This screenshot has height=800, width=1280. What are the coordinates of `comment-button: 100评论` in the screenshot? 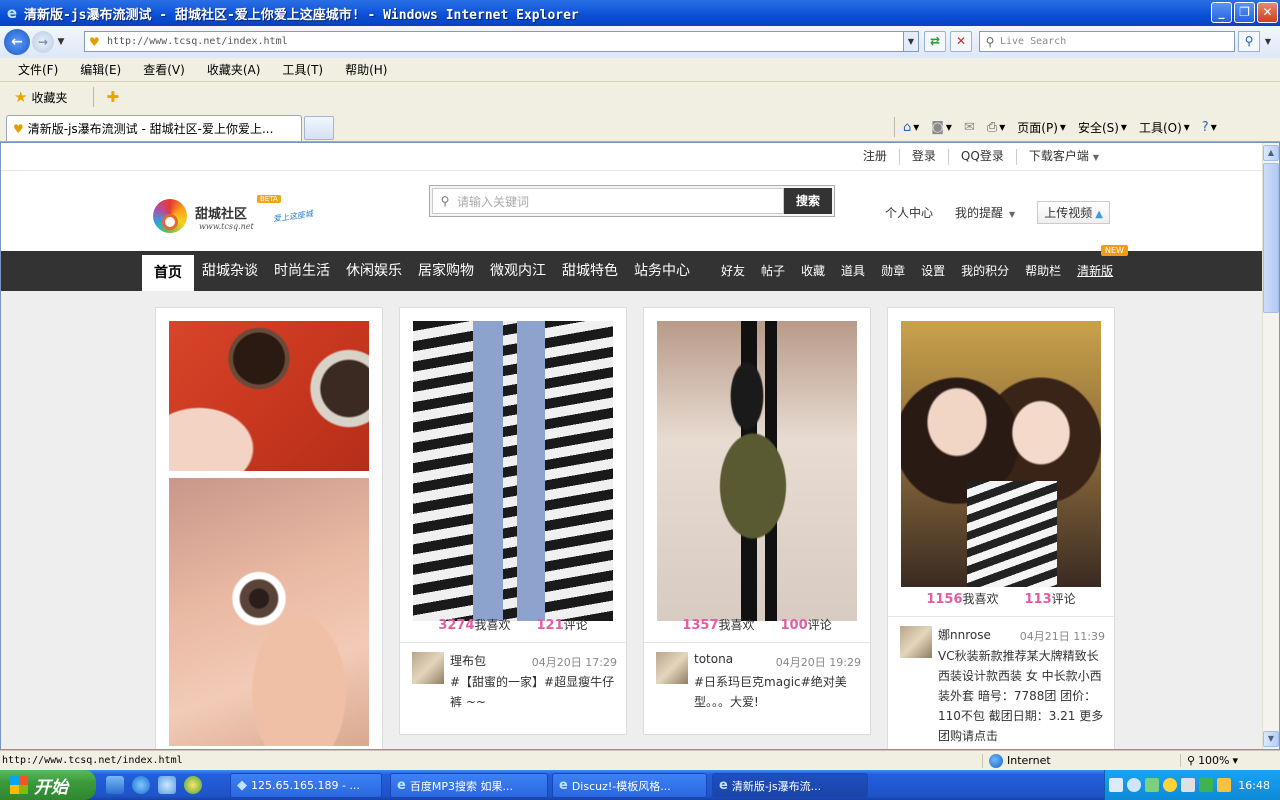 It's located at (806, 624).